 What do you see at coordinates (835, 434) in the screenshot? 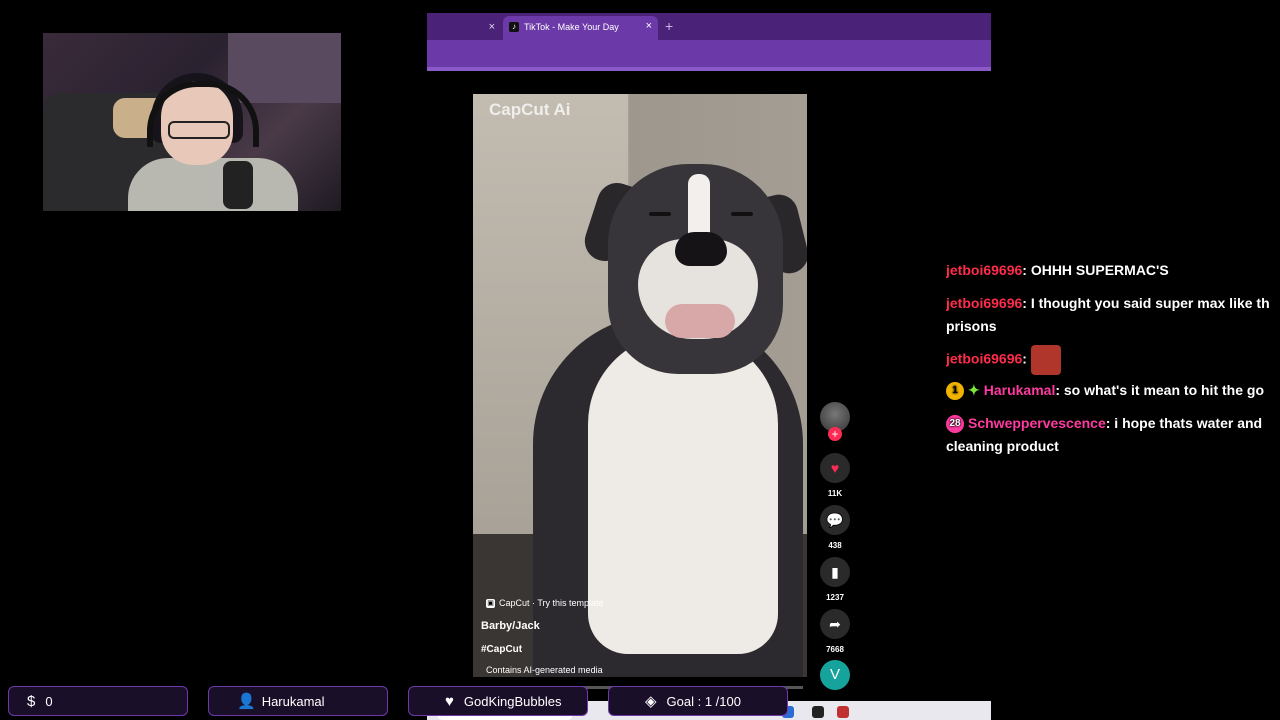
I see `follow-plus-icon: +` at bounding box center [835, 434].